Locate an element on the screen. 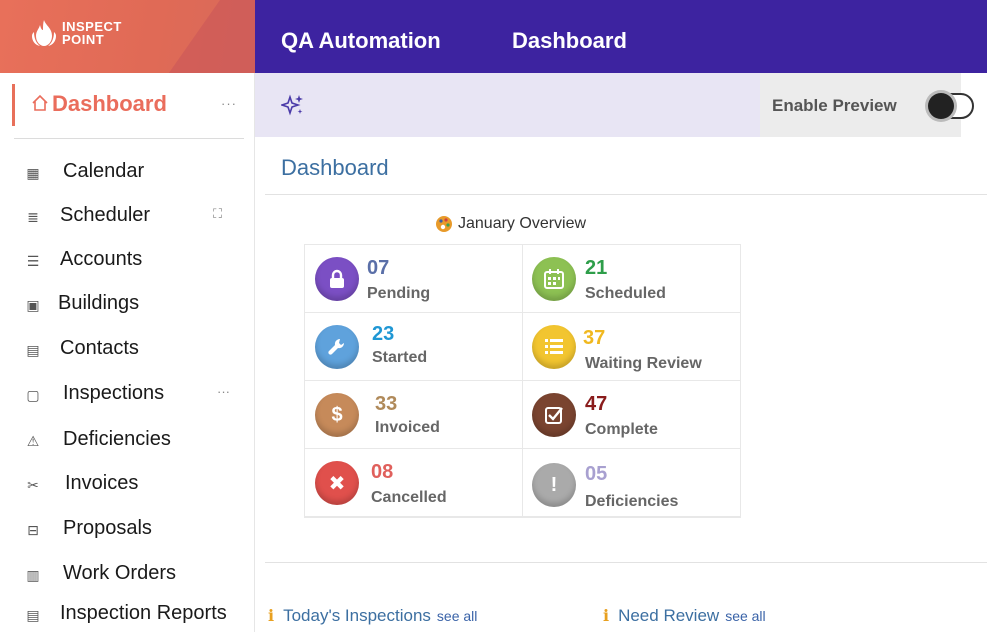  stat-value: 21 is located at coordinates (596, 268).